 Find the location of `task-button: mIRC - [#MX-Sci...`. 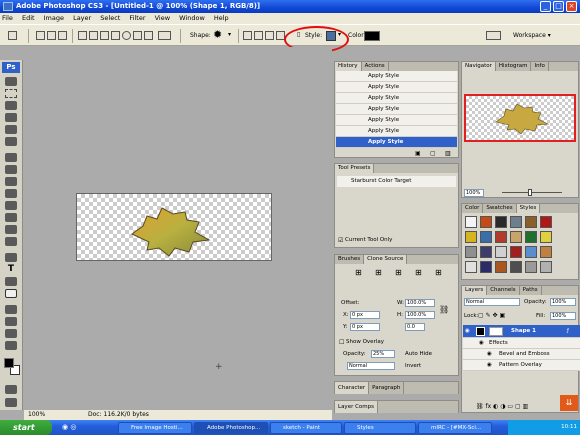

task-button: mIRC - [#MX-Sci... is located at coordinates (455, 428).